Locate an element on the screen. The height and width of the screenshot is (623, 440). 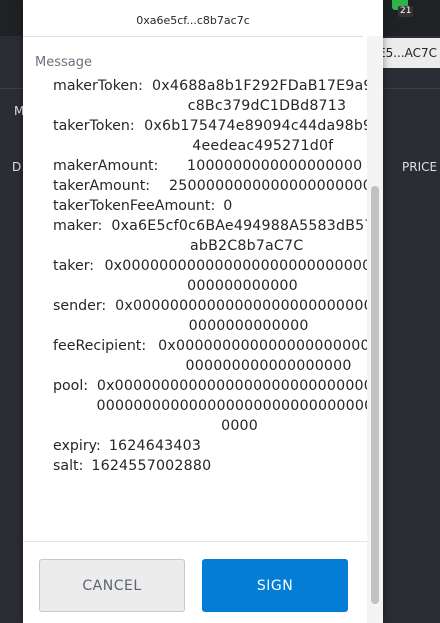
field-maker-amount: makerAmount: 1000000000000000000 is located at coordinates (218, 166).